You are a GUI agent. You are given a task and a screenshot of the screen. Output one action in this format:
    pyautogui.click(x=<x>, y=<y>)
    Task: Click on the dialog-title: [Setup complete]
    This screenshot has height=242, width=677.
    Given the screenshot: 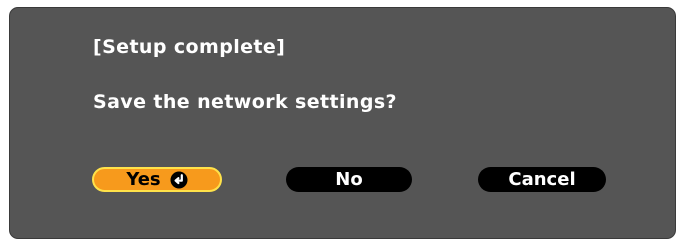 What is the action you would take?
    pyautogui.click(x=189, y=47)
    